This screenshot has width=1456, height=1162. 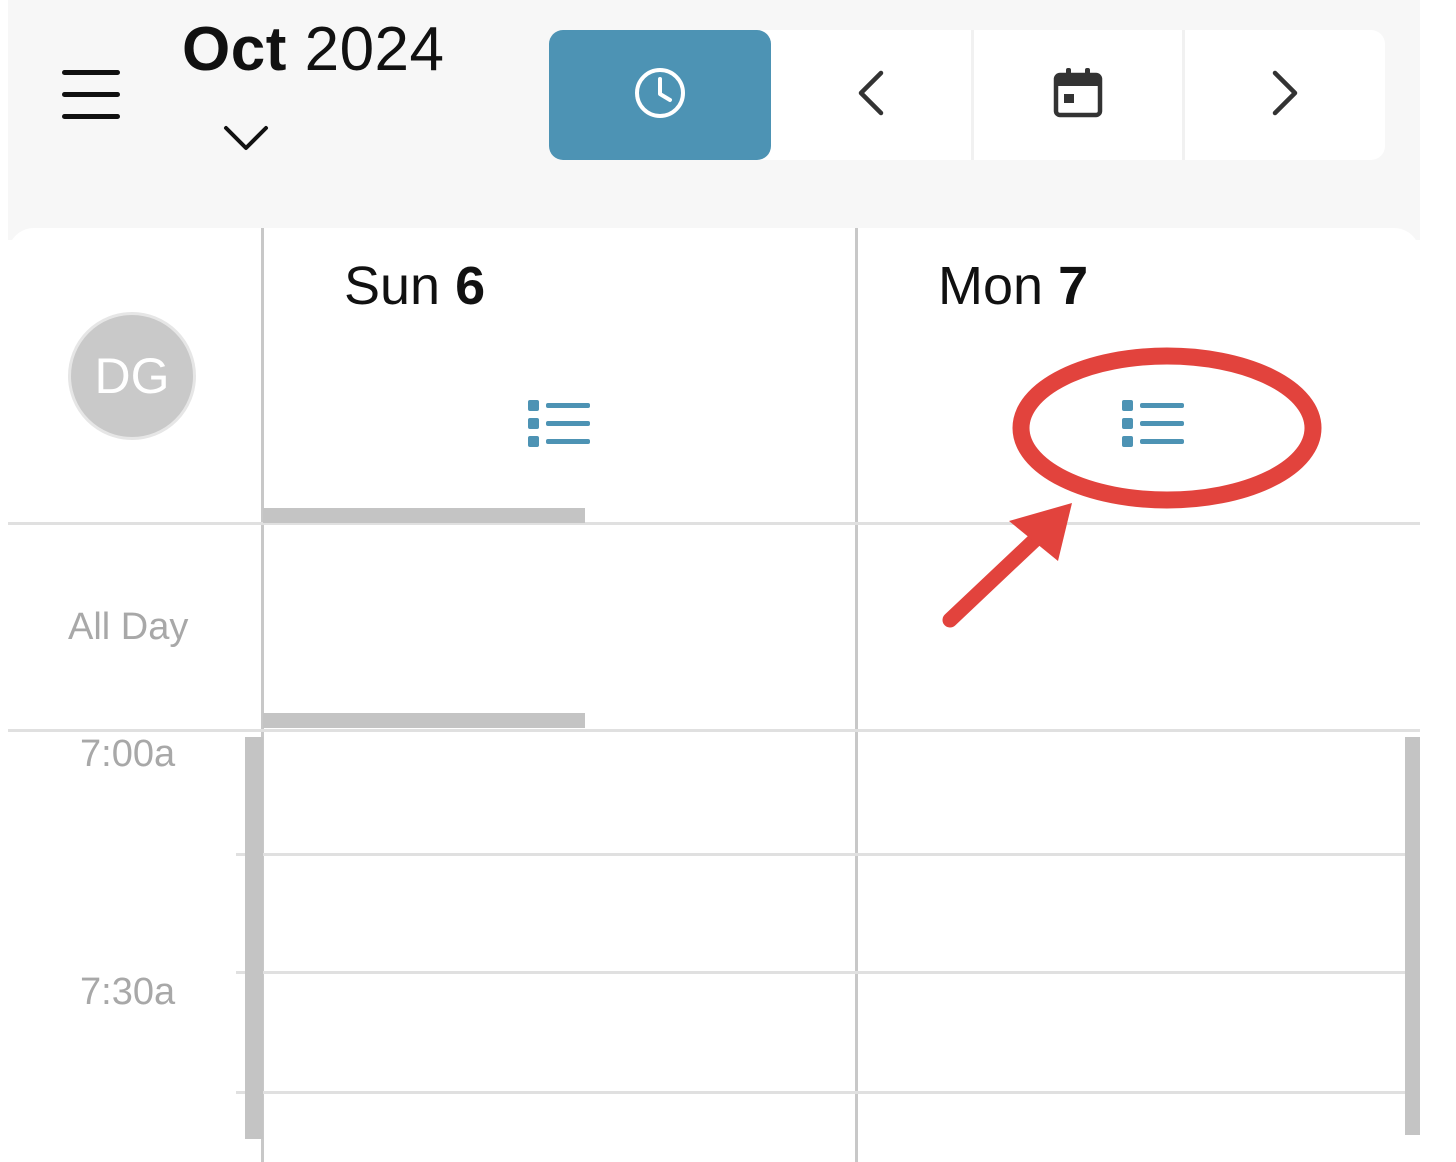 What do you see at coordinates (991, 286) in the screenshot?
I see `weekday-label: Mon` at bounding box center [991, 286].